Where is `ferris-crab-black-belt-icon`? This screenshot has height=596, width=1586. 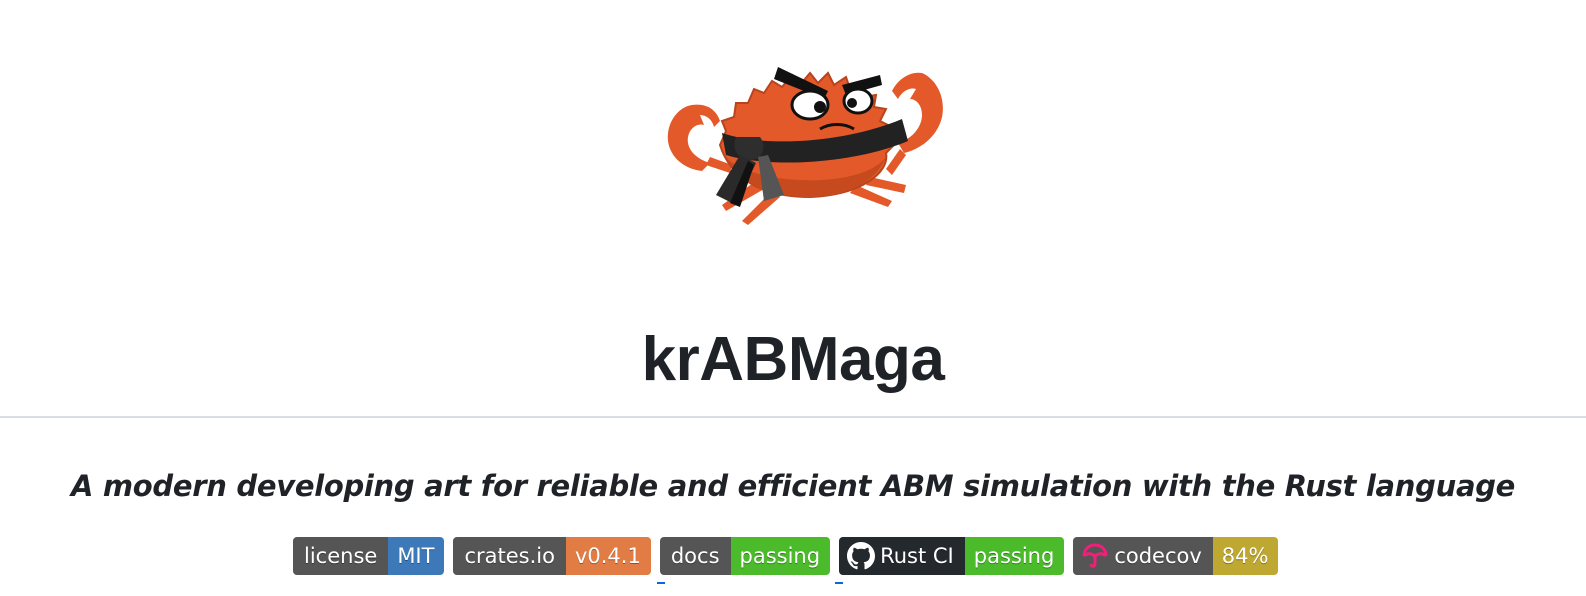 ferris-crab-black-belt-icon is located at coordinates (805, 146).